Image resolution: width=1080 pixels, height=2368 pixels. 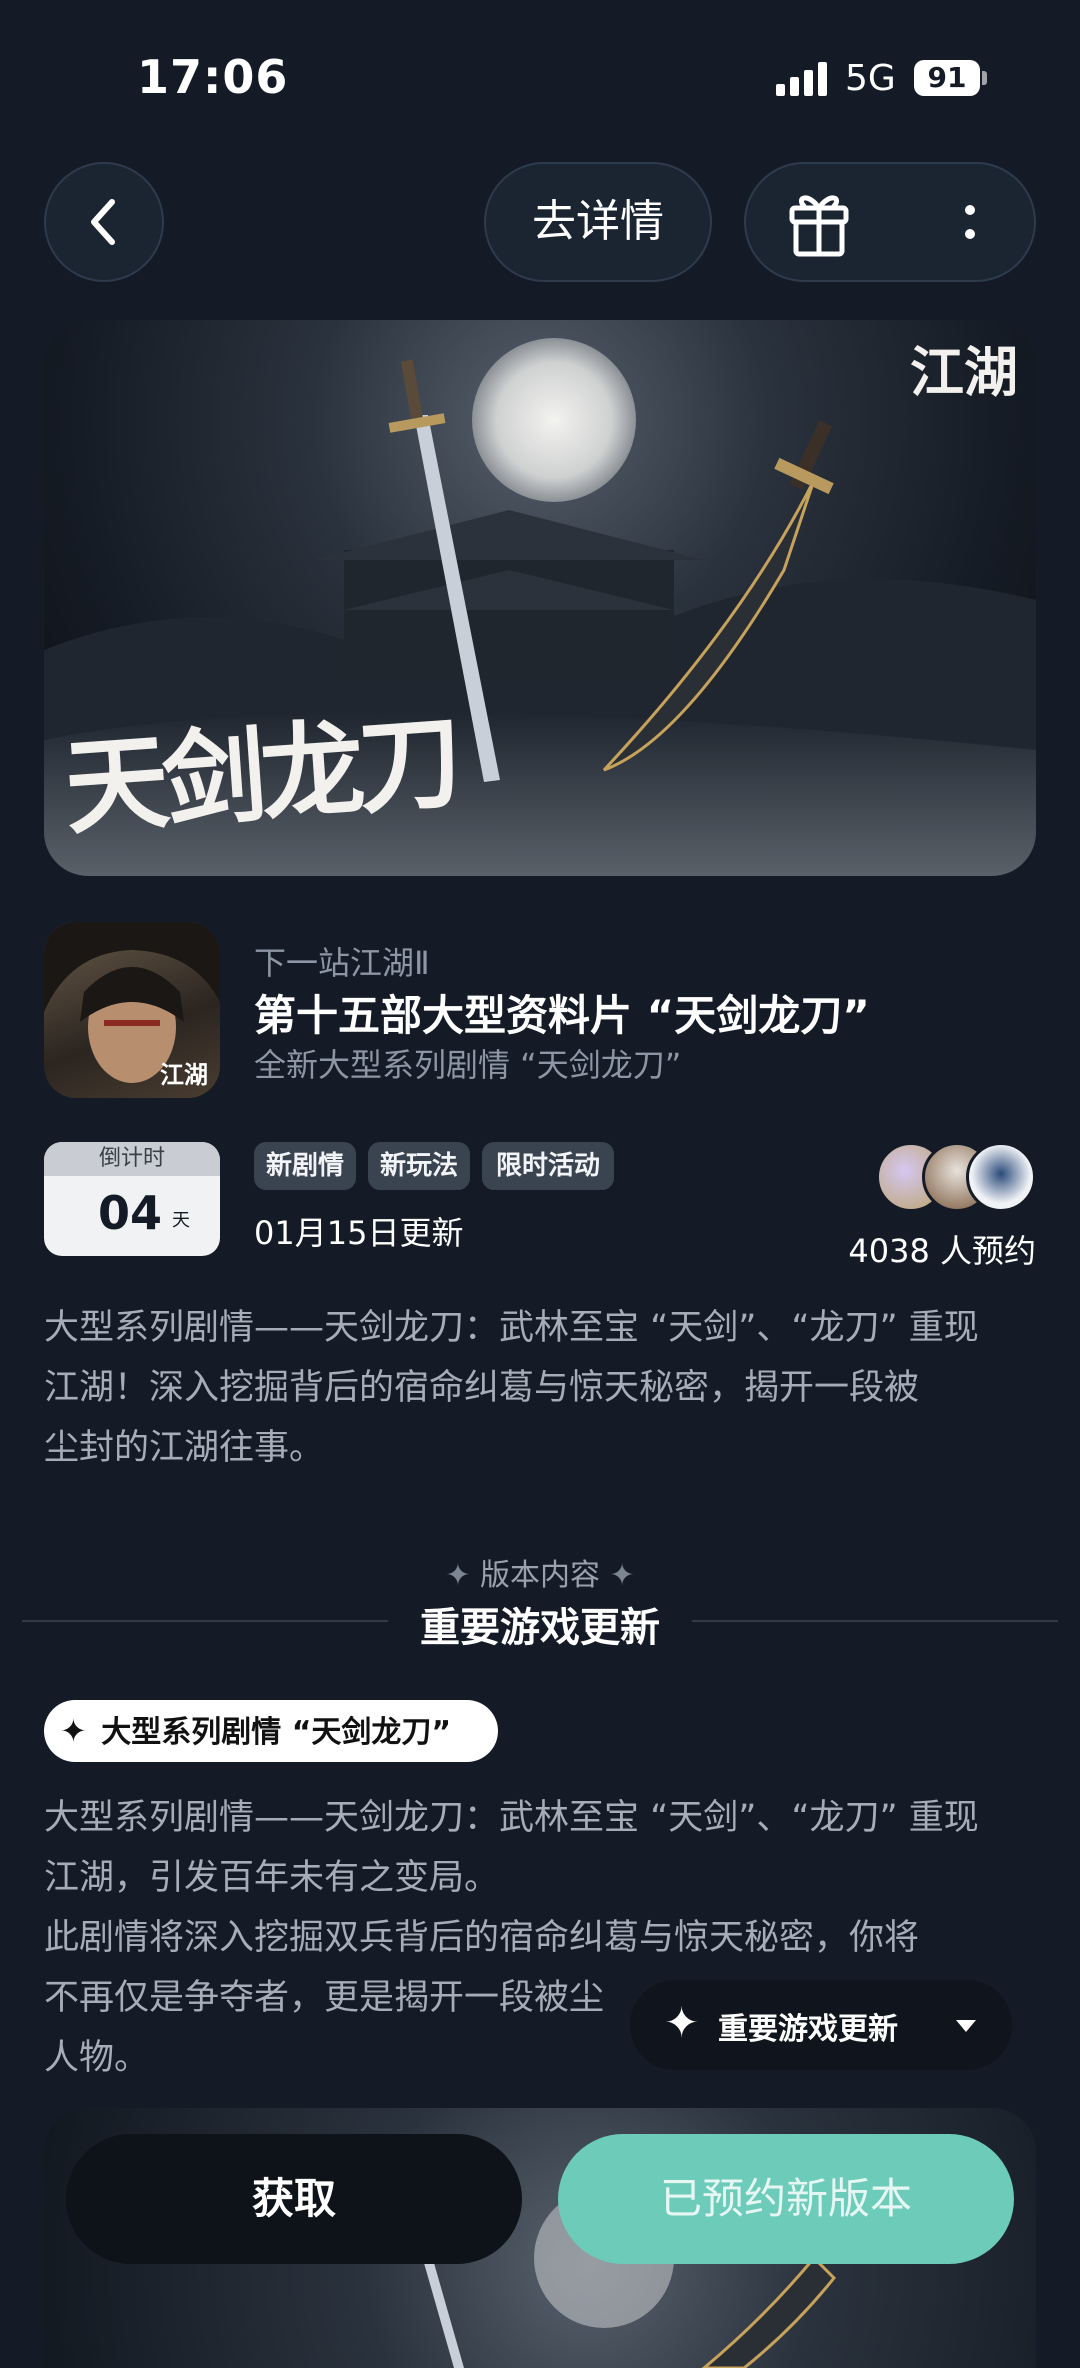 I want to click on countdown-badge: 倒计时 04 天, so click(x=132, y=1199).